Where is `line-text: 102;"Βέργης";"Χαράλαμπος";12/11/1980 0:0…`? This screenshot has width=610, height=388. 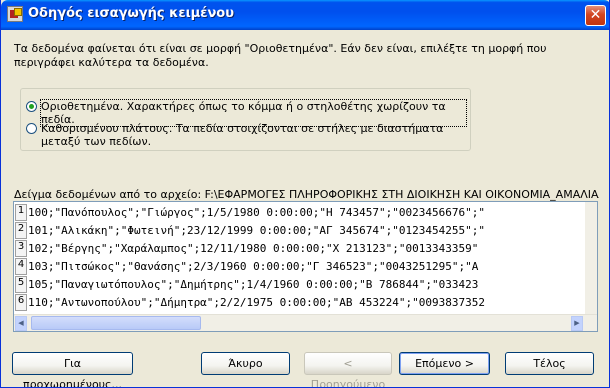 line-text: 102;"Βέργης";"Χαράλαμπος";12/11/1980 0:0… is located at coordinates (253, 248).